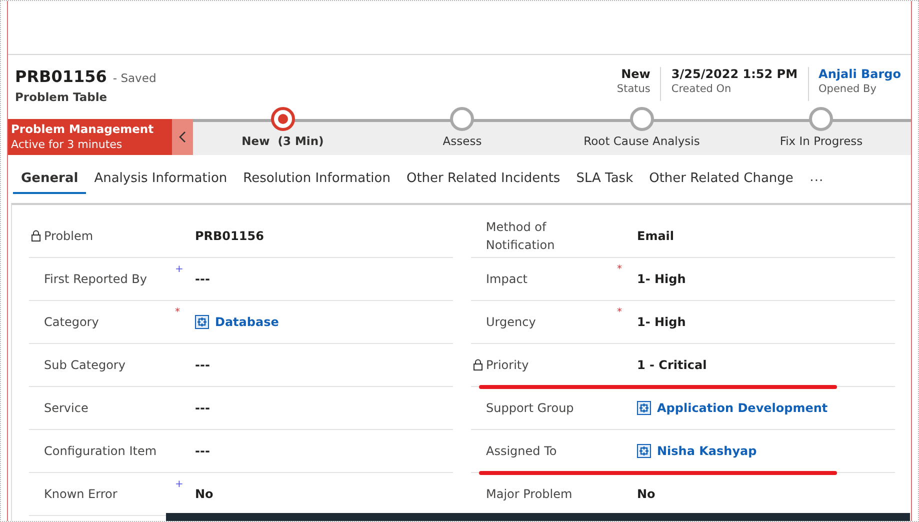 The height and width of the screenshot is (522, 919). What do you see at coordinates (732, 408) in the screenshot?
I see `lookup-link: Application Development` at bounding box center [732, 408].